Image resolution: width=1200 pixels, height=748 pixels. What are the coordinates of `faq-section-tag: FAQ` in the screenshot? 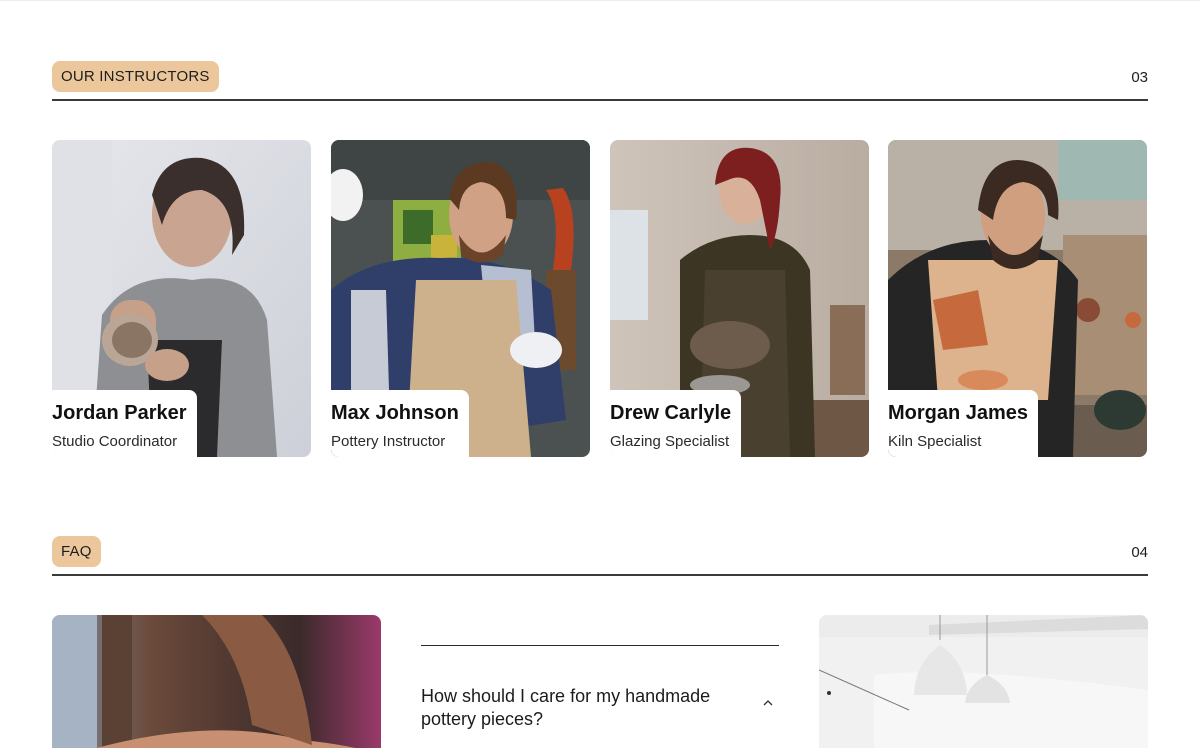 It's located at (76, 551).